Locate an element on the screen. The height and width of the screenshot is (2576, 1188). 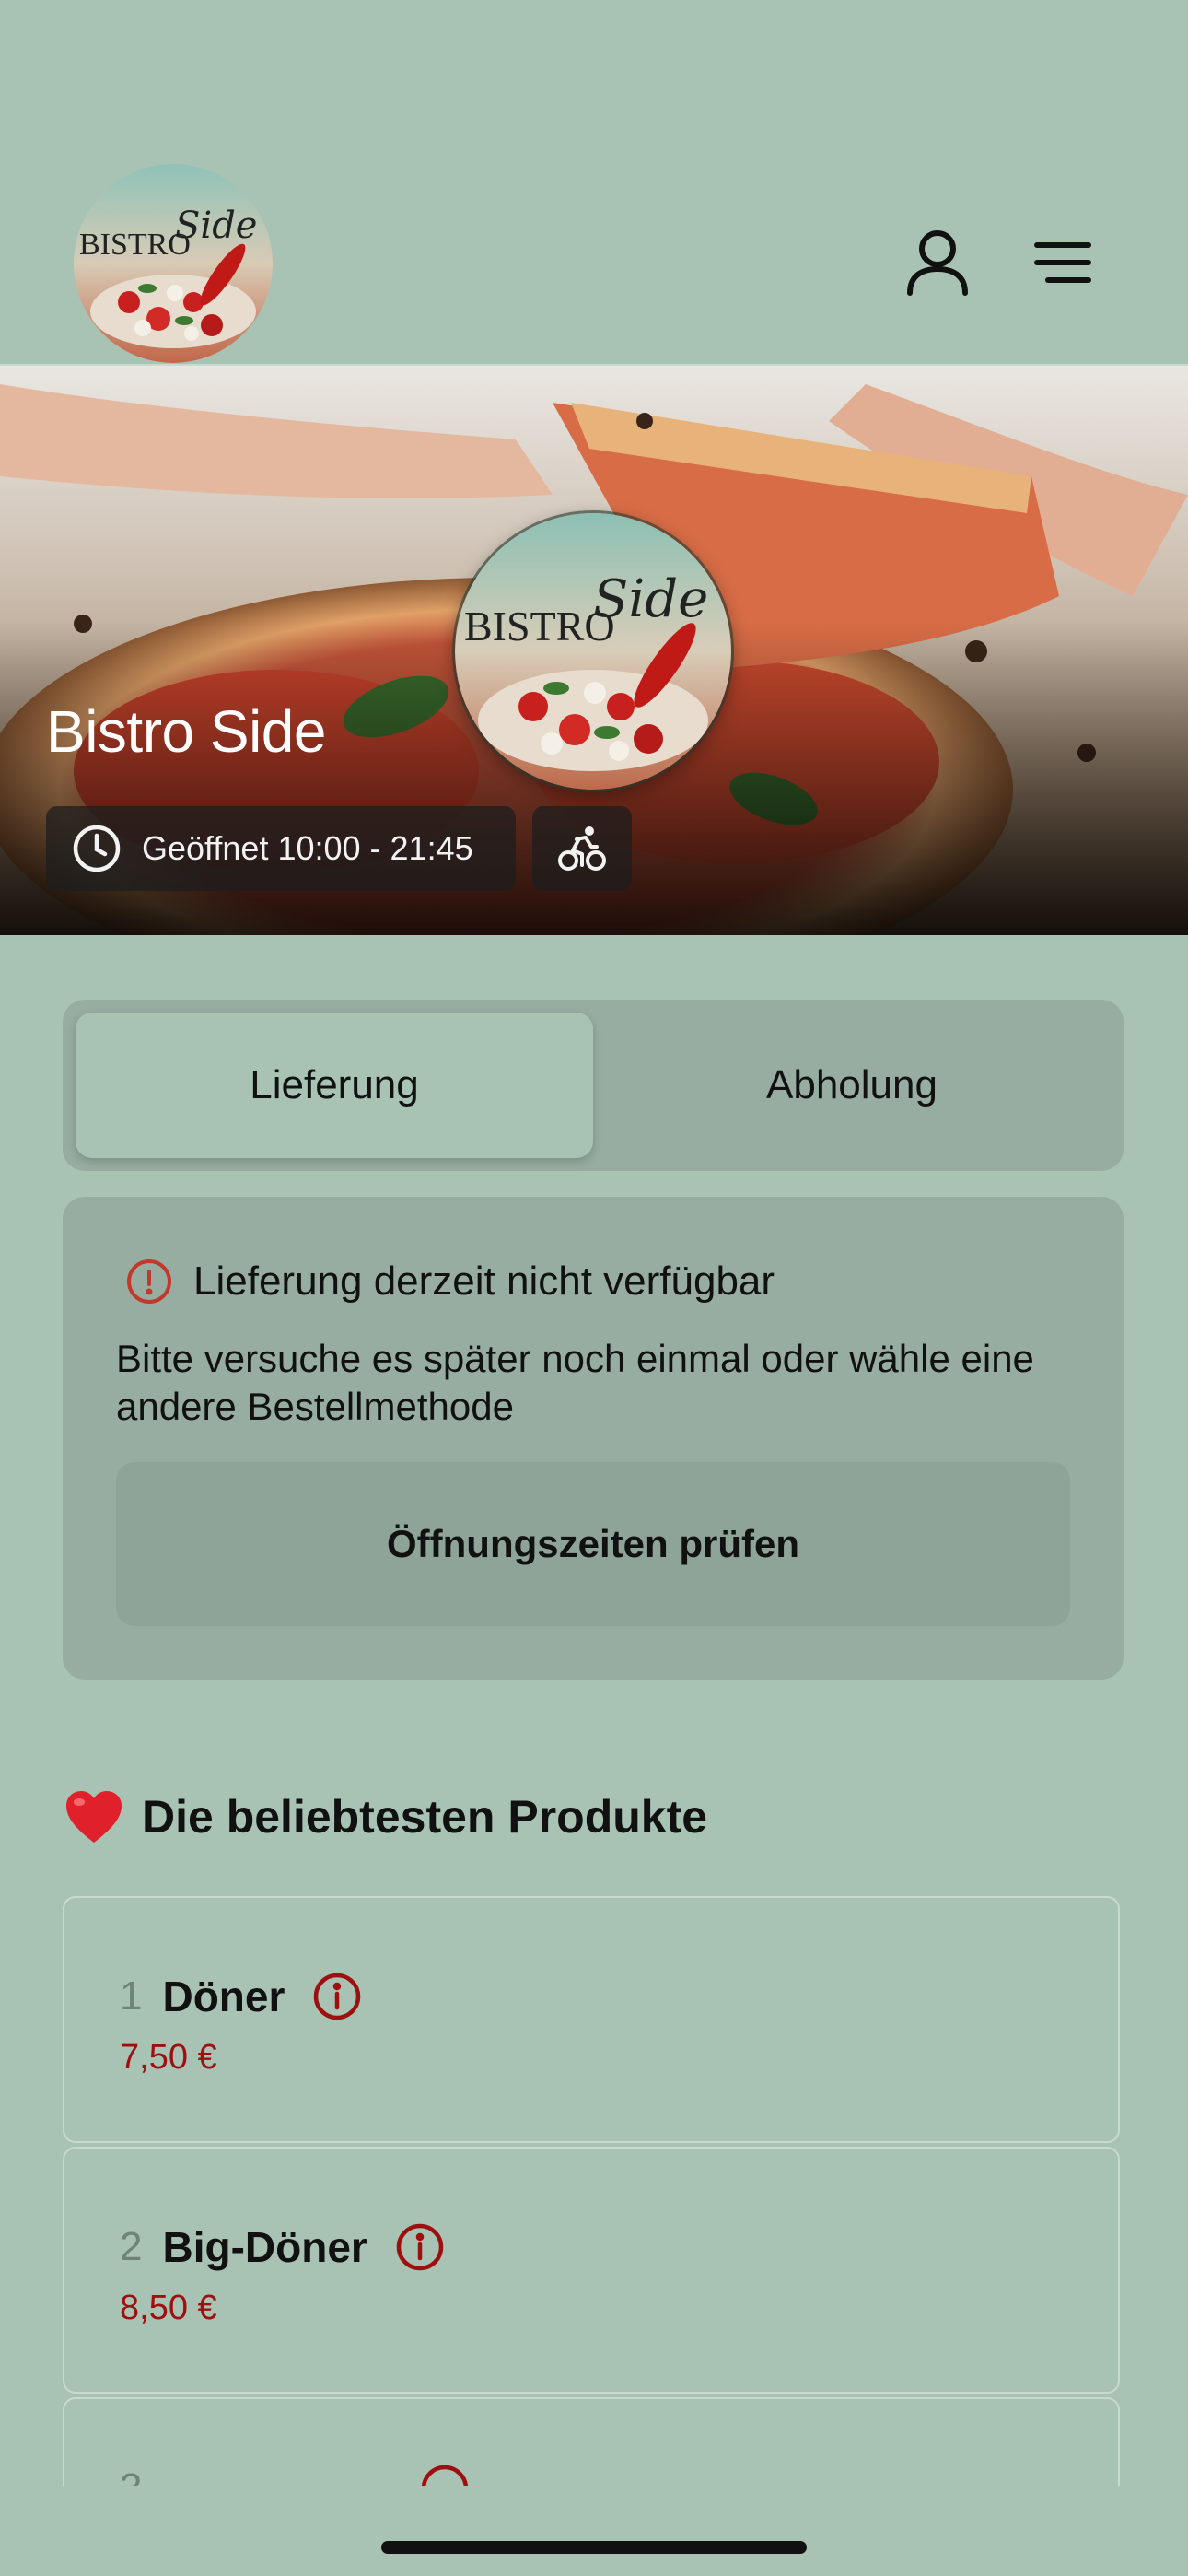
tab-delivery: Lieferung is located at coordinates (335, 1085).